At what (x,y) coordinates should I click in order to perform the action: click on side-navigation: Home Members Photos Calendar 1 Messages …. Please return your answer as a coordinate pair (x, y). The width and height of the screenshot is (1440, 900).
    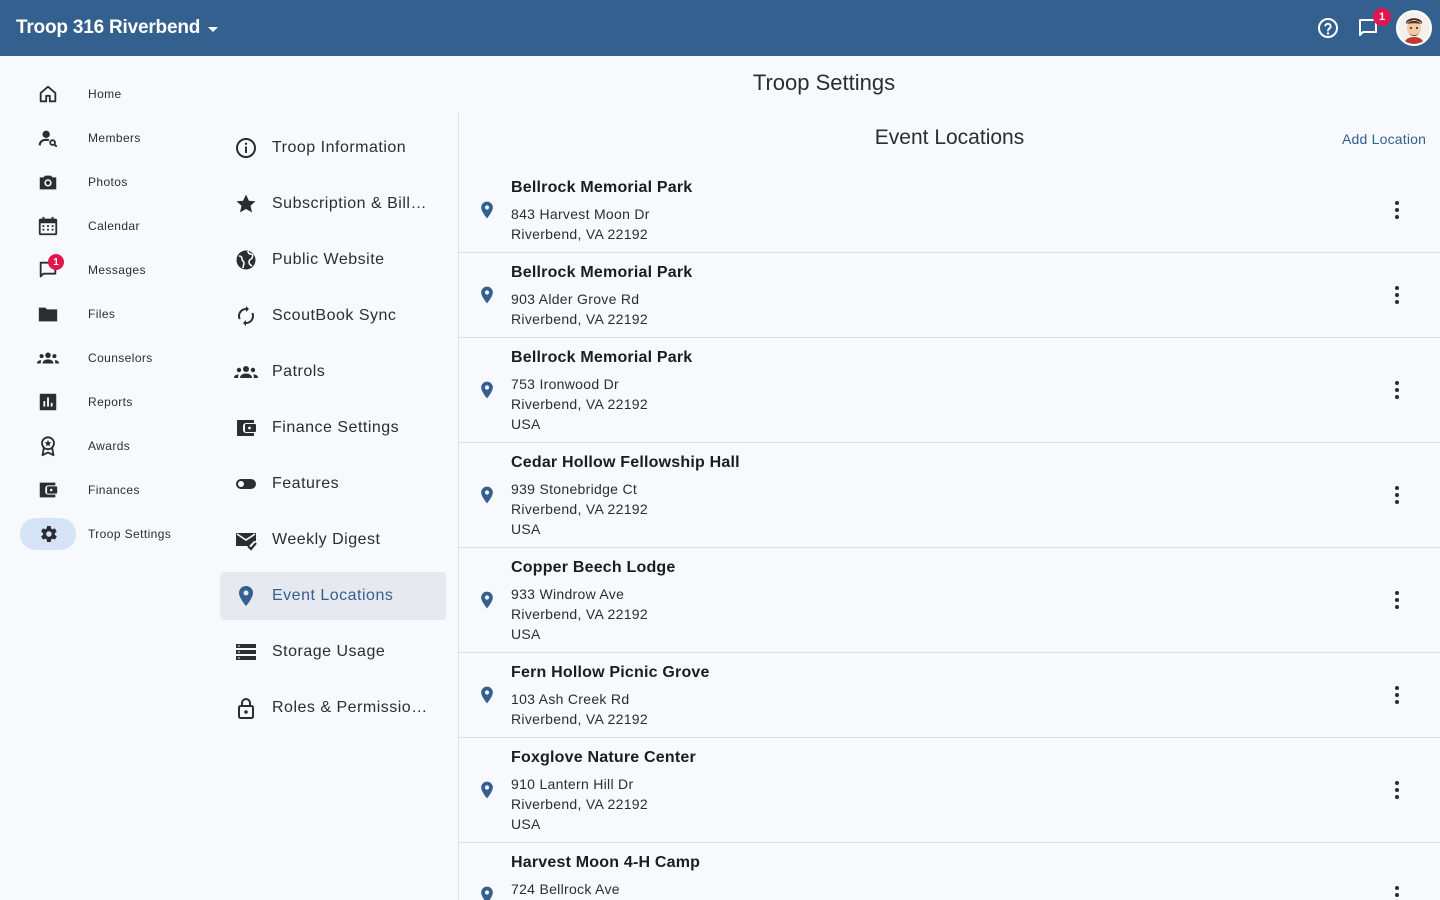
    Looking at the image, I should click on (110, 478).